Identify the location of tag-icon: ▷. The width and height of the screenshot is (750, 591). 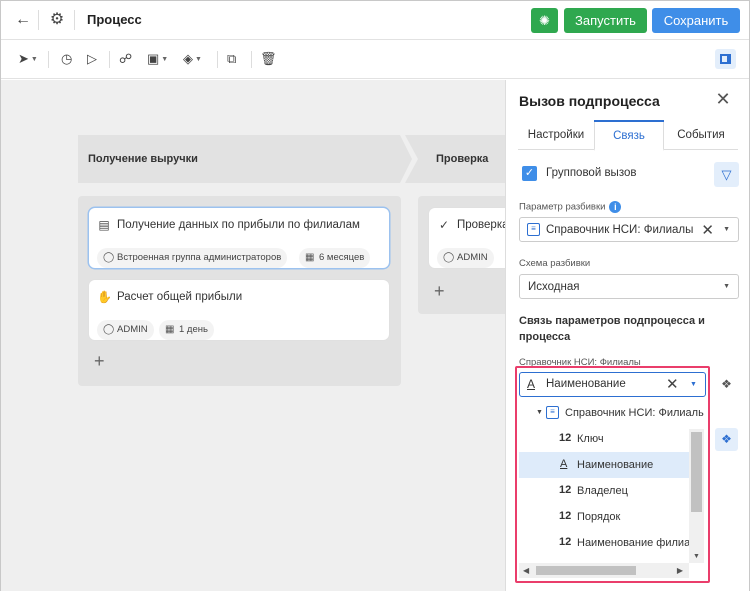
(92, 58).